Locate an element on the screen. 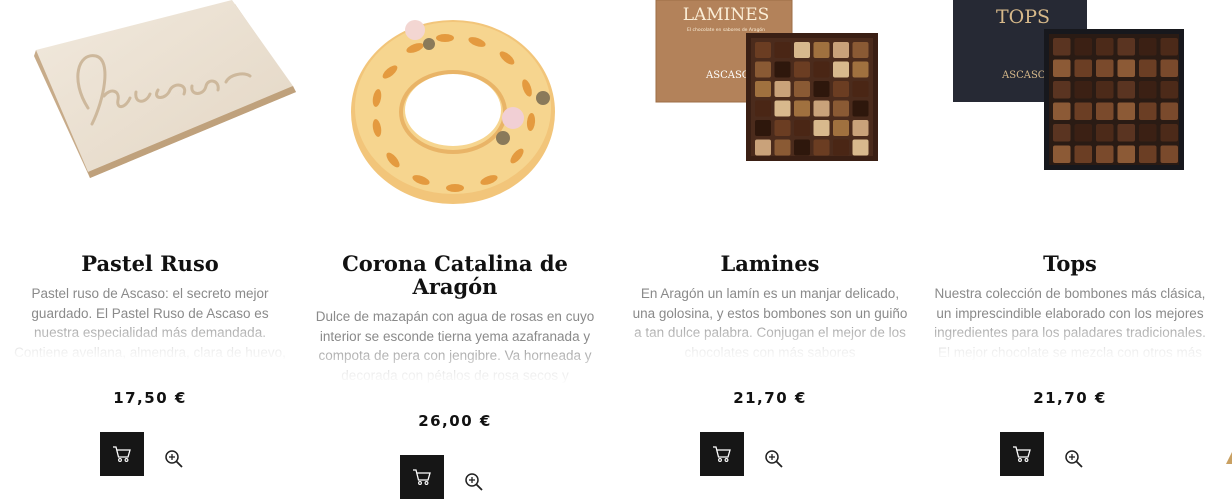  corona-cake-image is located at coordinates (455, 112).